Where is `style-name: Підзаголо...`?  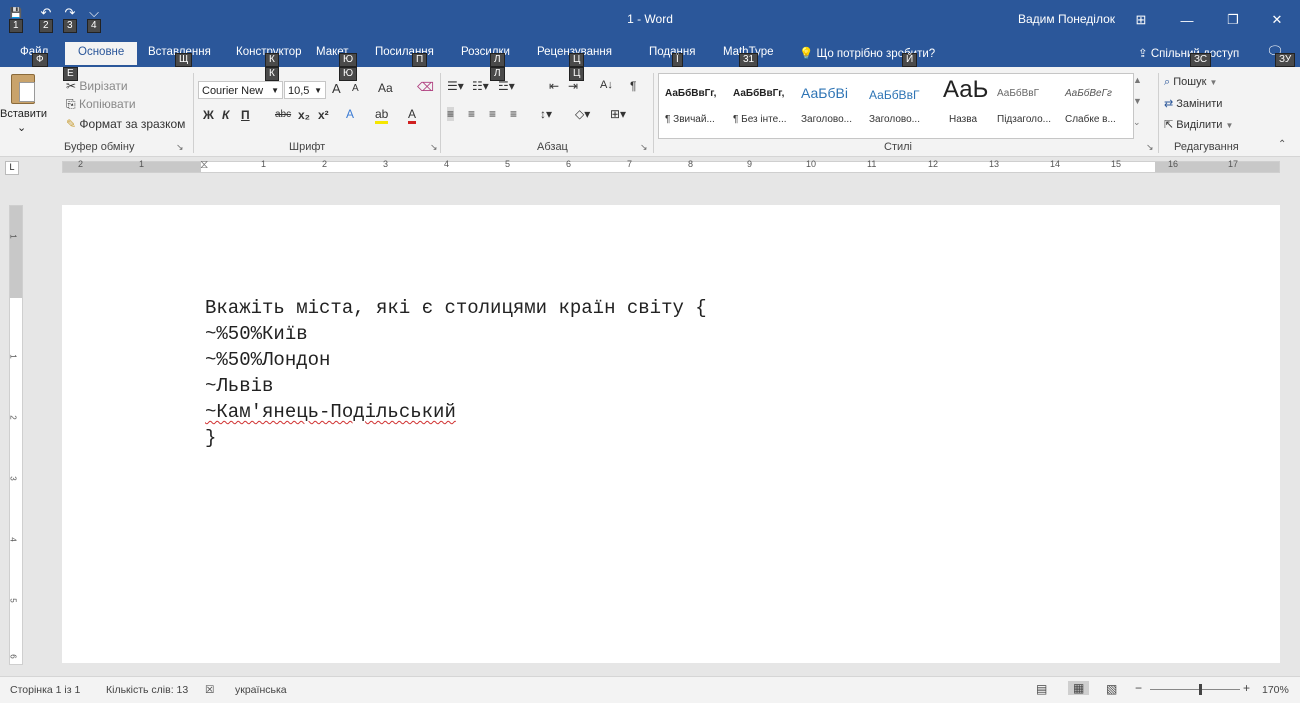 style-name: Підзаголо... is located at coordinates (1024, 119).